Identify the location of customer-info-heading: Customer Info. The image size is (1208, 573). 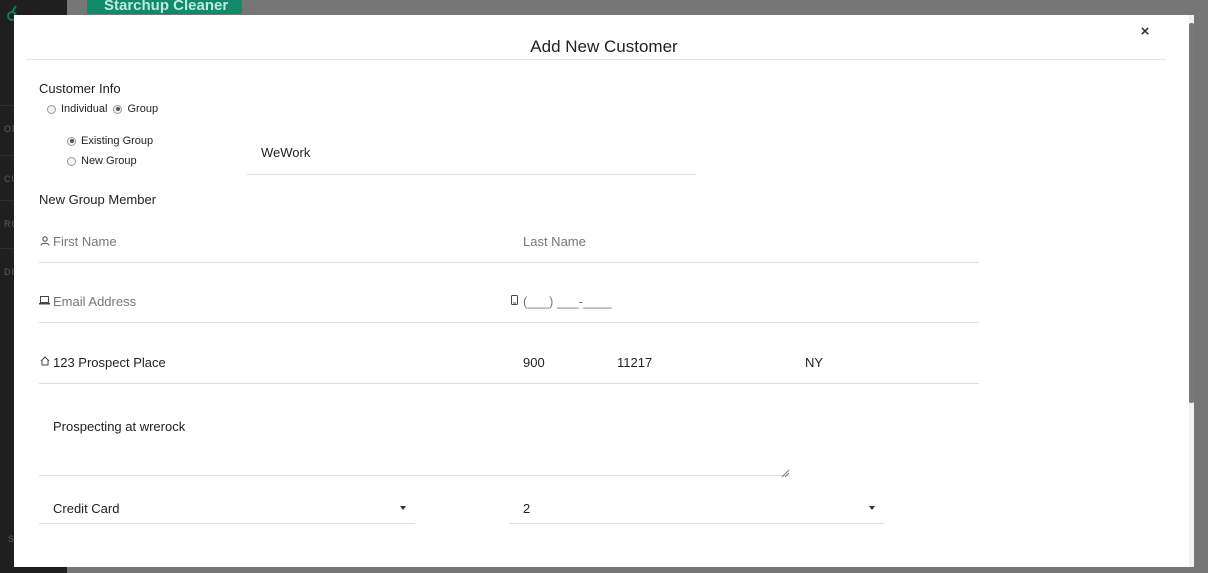
(80, 88).